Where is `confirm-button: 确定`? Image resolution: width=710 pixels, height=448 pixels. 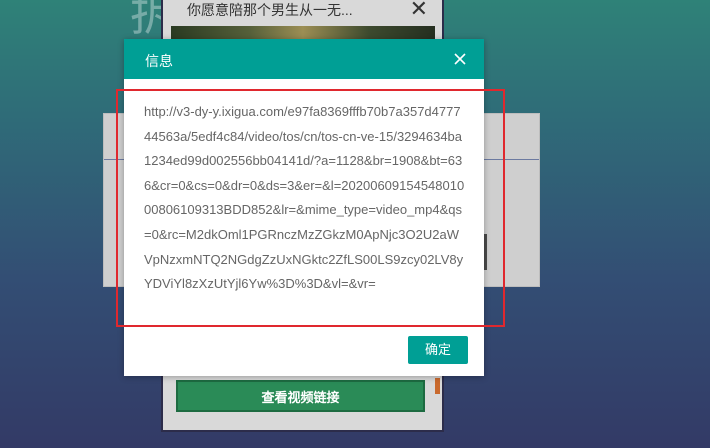
confirm-button: 确定 is located at coordinates (438, 350).